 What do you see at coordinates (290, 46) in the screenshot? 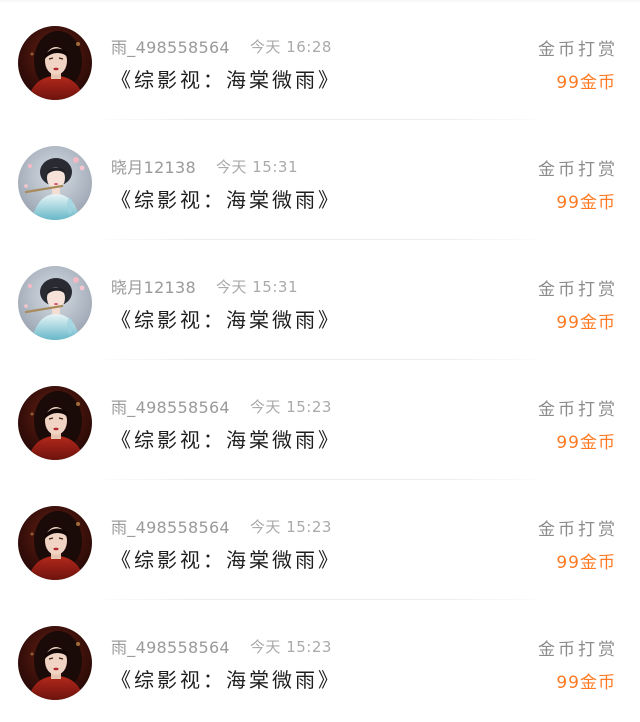
I see `timestamp: 今天 16:28` at bounding box center [290, 46].